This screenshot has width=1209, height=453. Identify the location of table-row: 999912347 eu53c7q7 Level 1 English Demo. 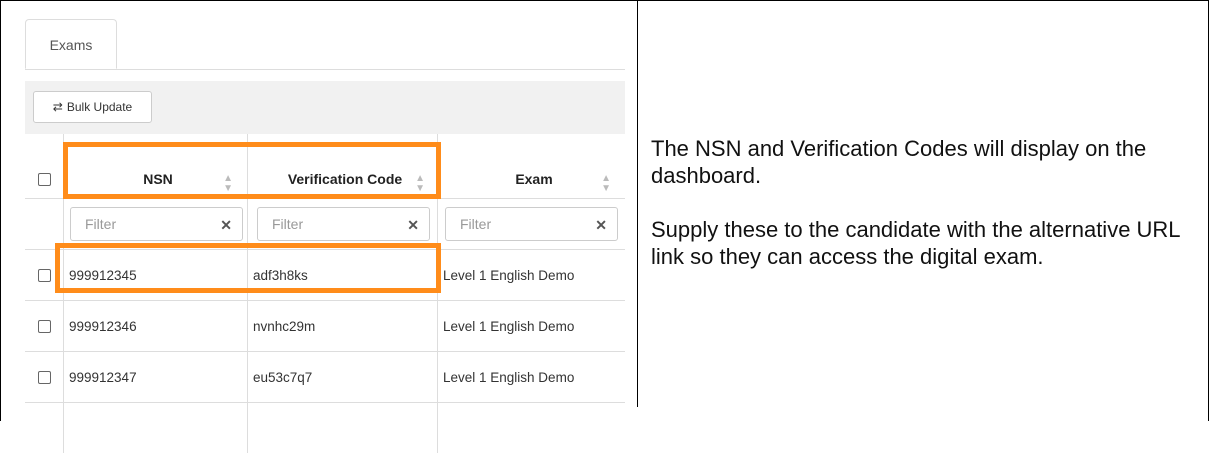
(325, 377).